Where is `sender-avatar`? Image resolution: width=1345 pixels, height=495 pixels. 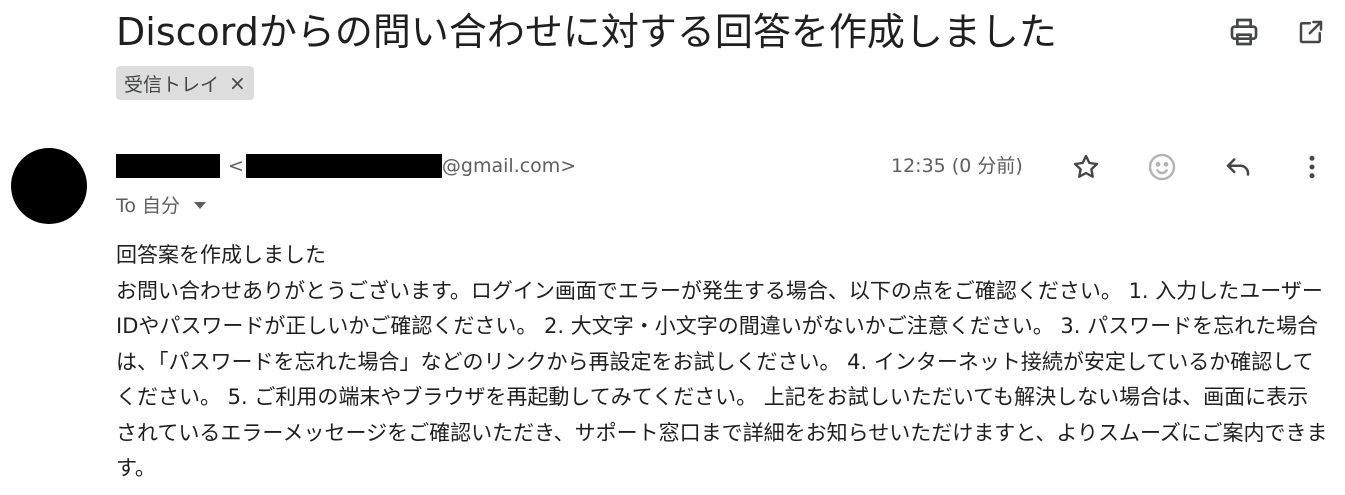
sender-avatar is located at coordinates (49, 186).